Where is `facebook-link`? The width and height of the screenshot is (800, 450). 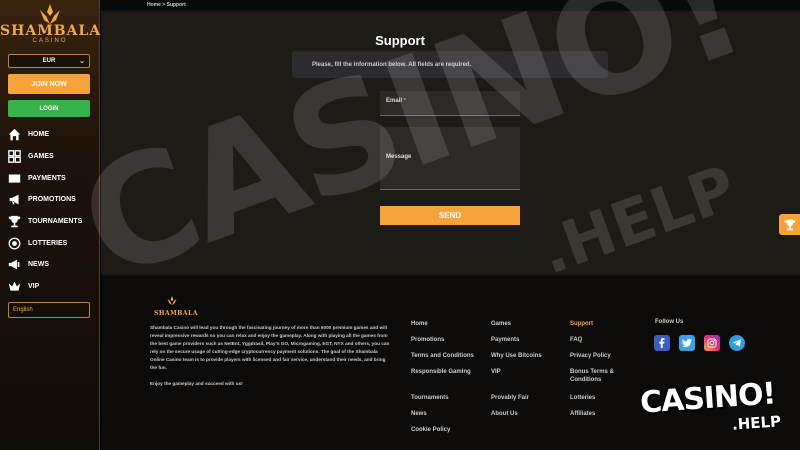
facebook-link is located at coordinates (662, 343).